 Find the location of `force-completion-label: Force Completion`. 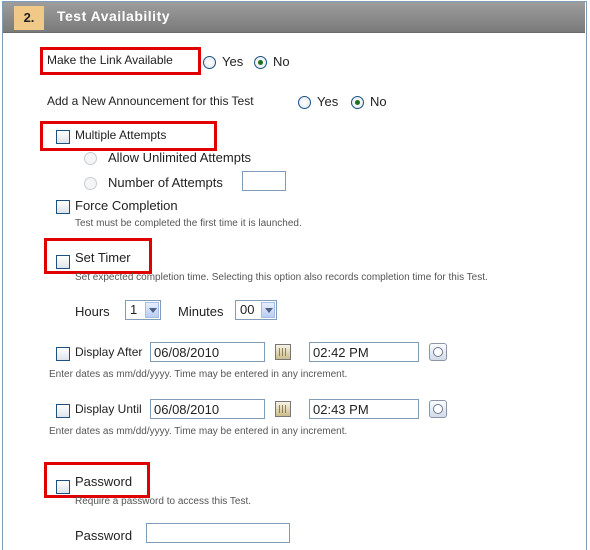

force-completion-label: Force Completion is located at coordinates (126, 205).